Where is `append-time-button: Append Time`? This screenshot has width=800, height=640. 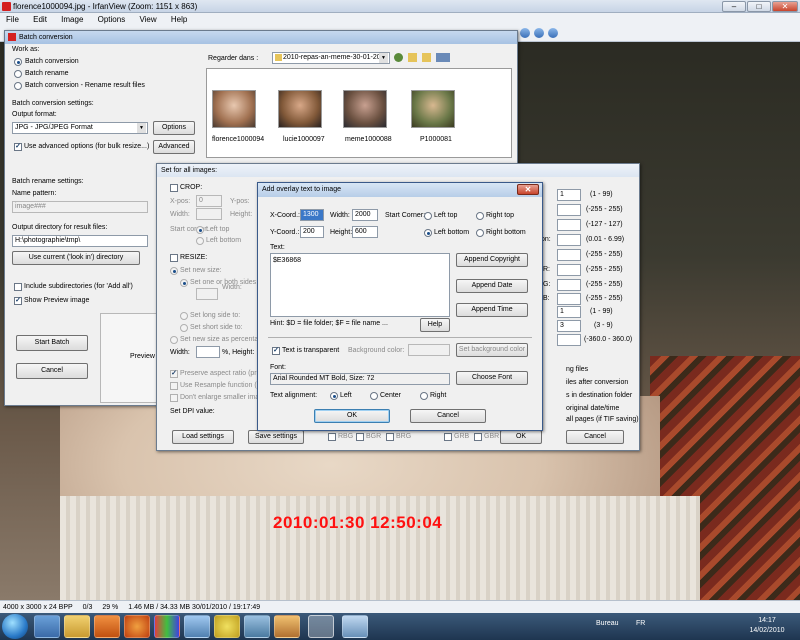 append-time-button: Append Time is located at coordinates (492, 310).